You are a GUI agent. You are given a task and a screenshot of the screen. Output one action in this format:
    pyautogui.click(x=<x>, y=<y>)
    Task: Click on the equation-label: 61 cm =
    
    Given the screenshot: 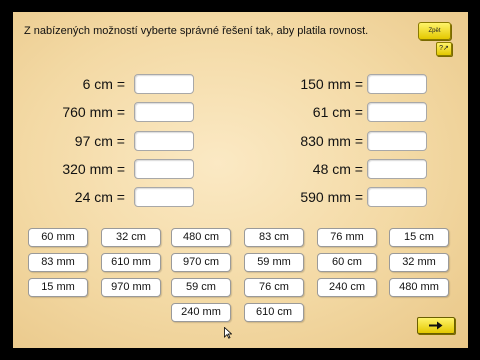 What is the action you would take?
    pyautogui.click(x=337, y=112)
    